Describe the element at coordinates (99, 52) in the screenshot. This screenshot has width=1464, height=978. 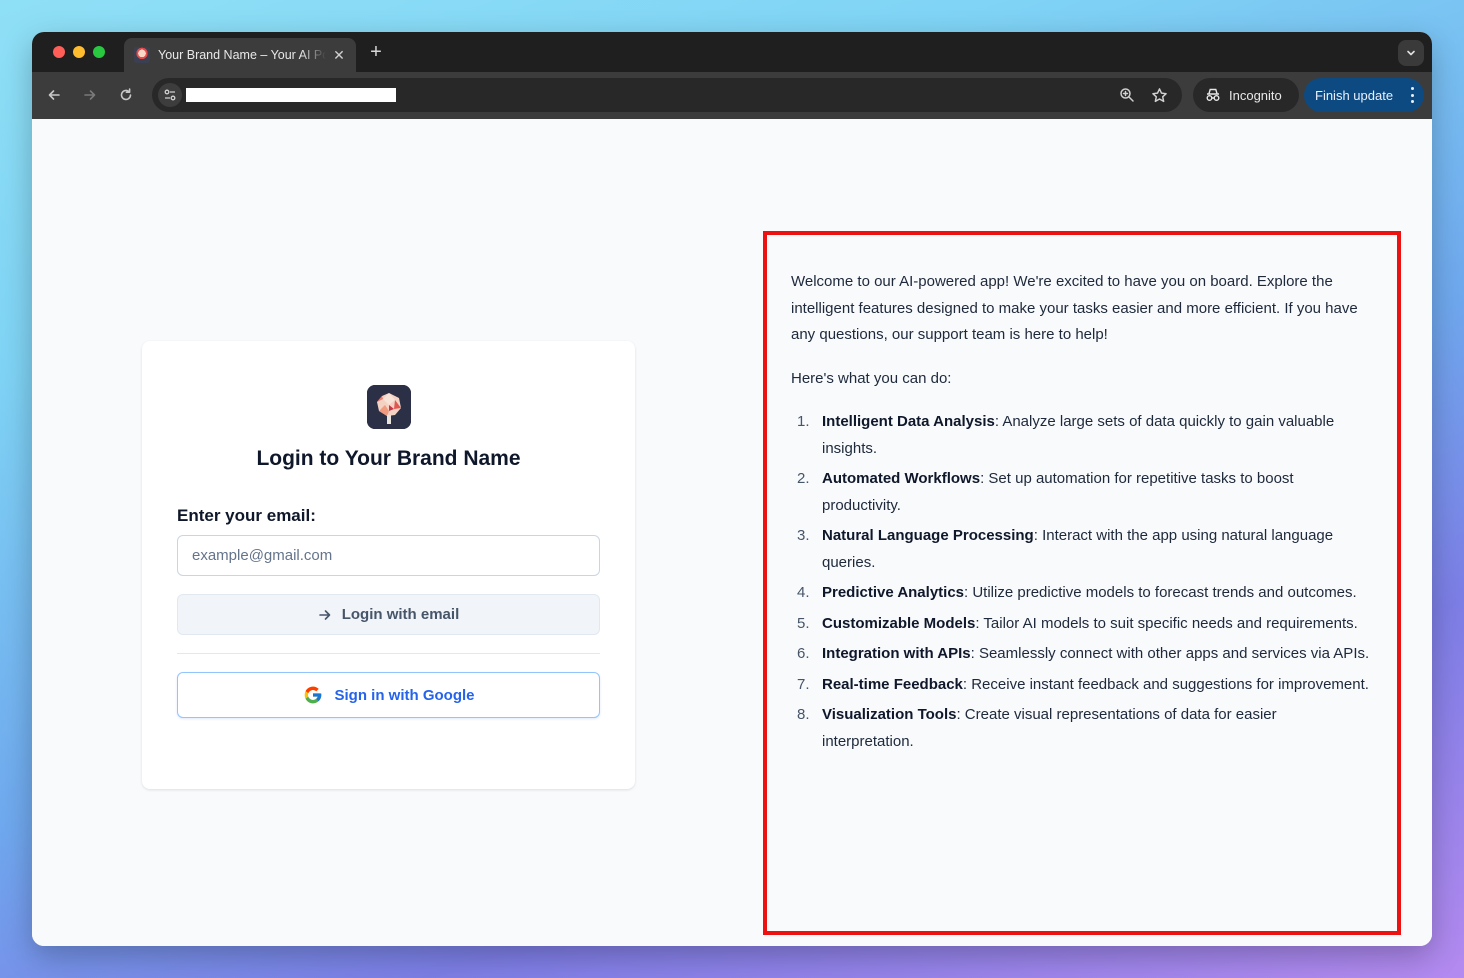
I see `maximize-window-button` at that location.